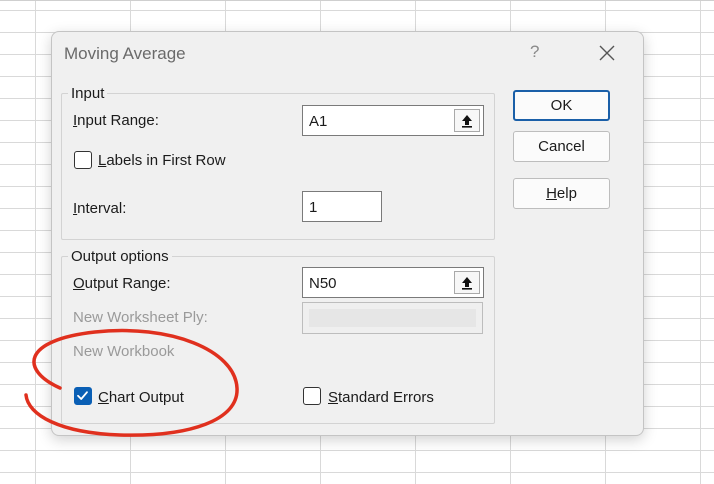  I want to click on checkmark-icon, so click(82, 395).